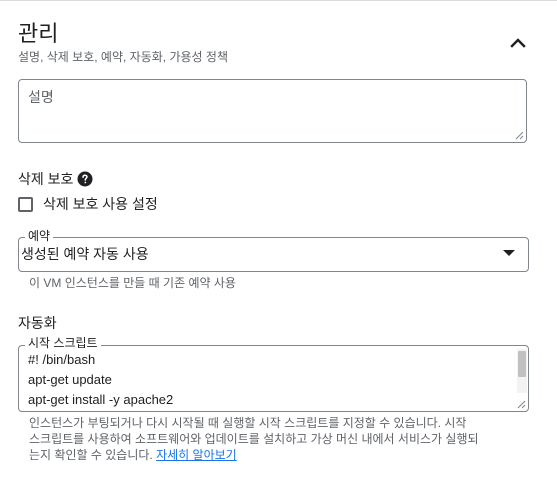 The height and width of the screenshot is (484, 557). I want to click on description-placeholder: 설명, so click(41, 97).